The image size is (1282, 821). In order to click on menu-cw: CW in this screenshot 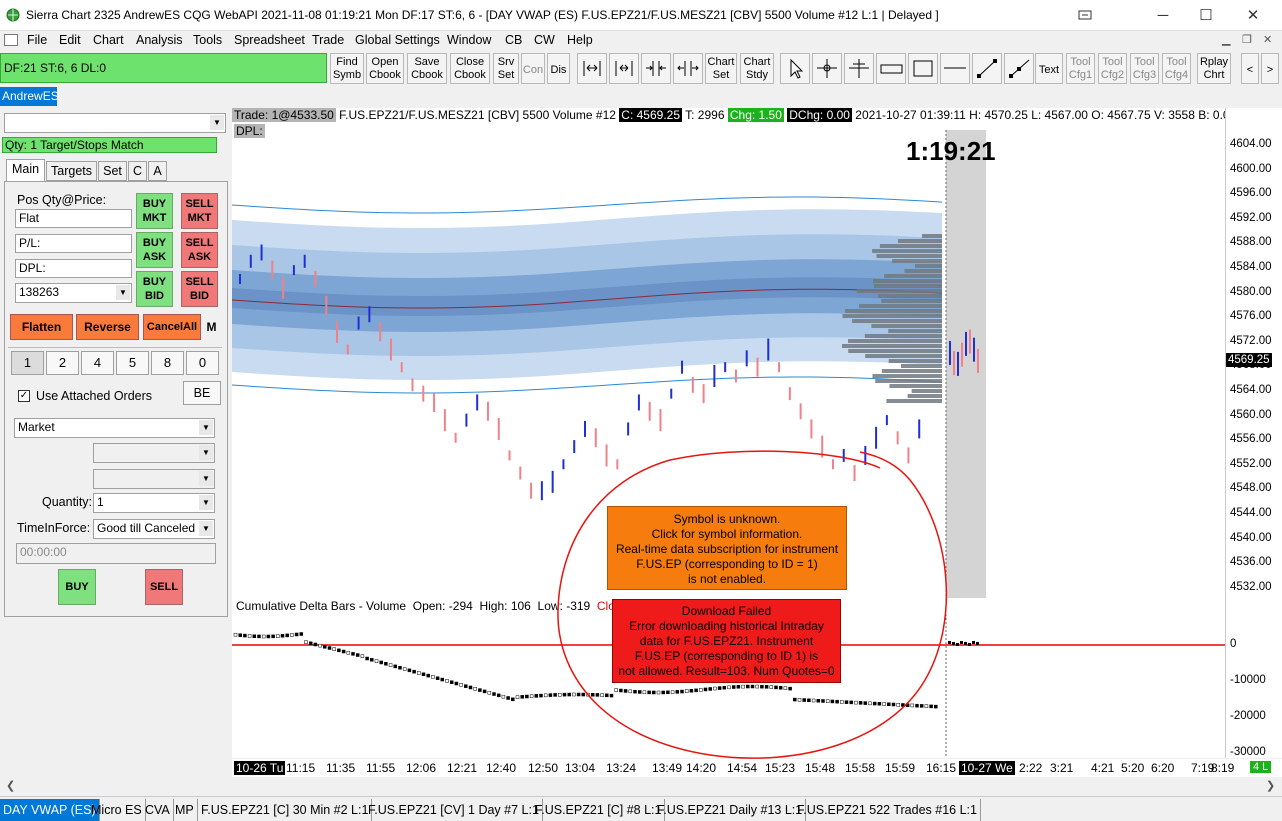, I will do `click(544, 40)`.